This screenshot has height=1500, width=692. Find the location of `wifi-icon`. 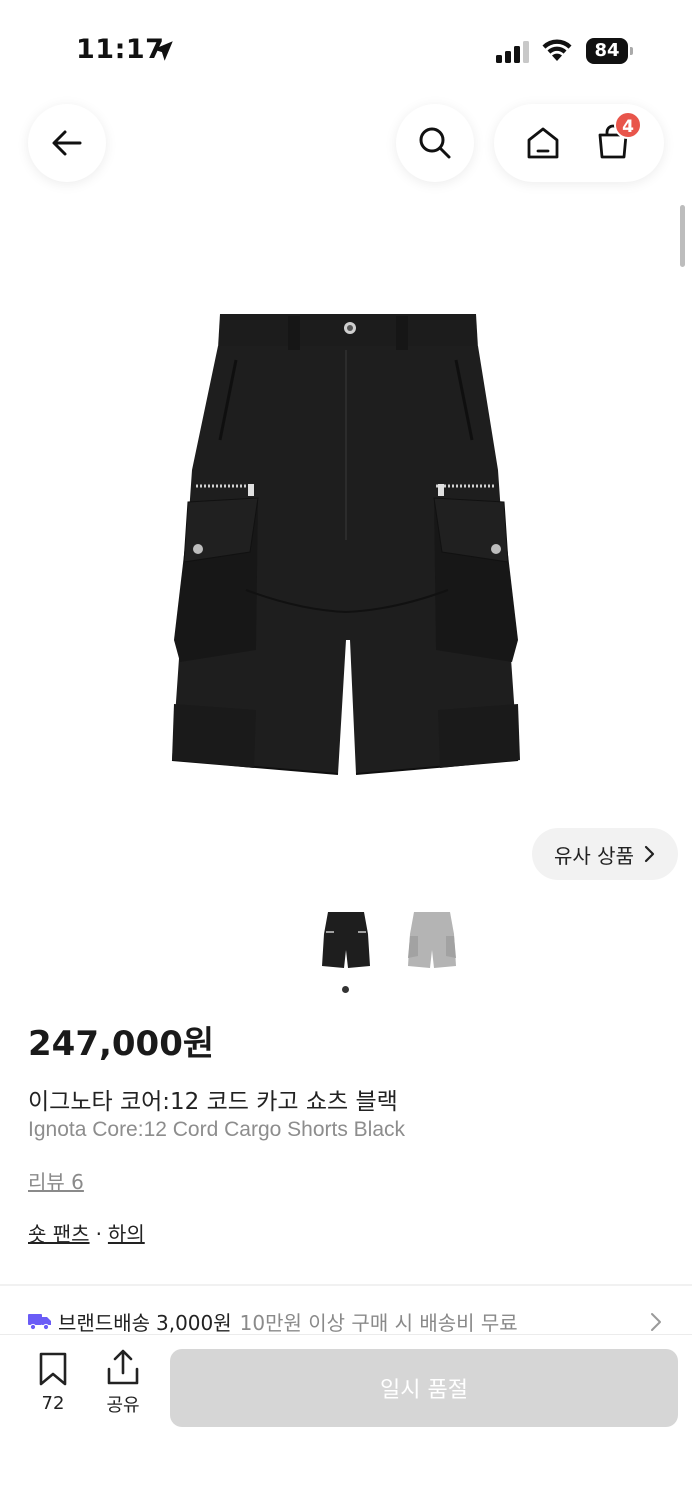

wifi-icon is located at coordinates (557, 50).